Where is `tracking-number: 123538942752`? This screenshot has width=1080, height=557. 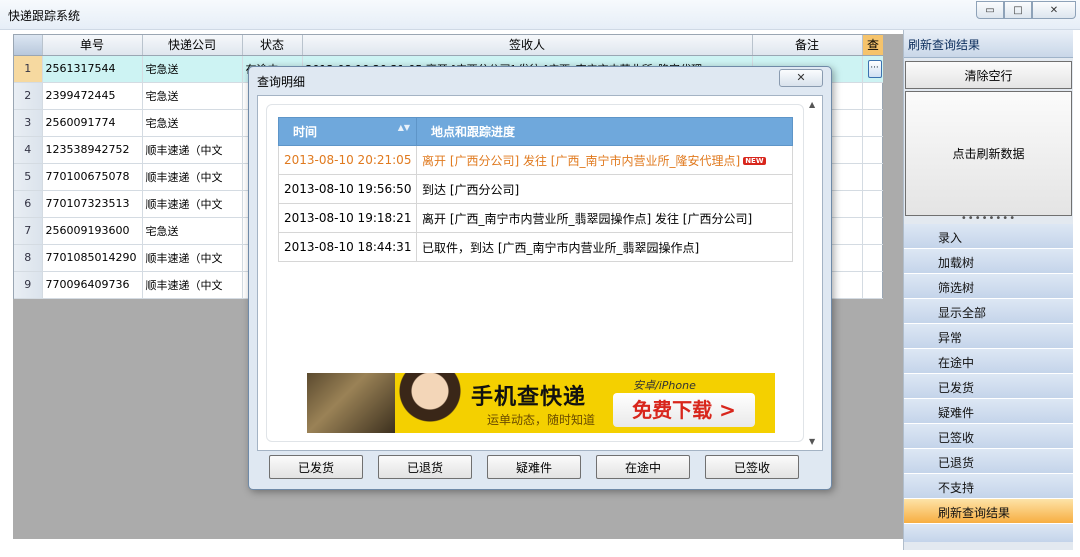 tracking-number: 123538942752 is located at coordinates (92, 150).